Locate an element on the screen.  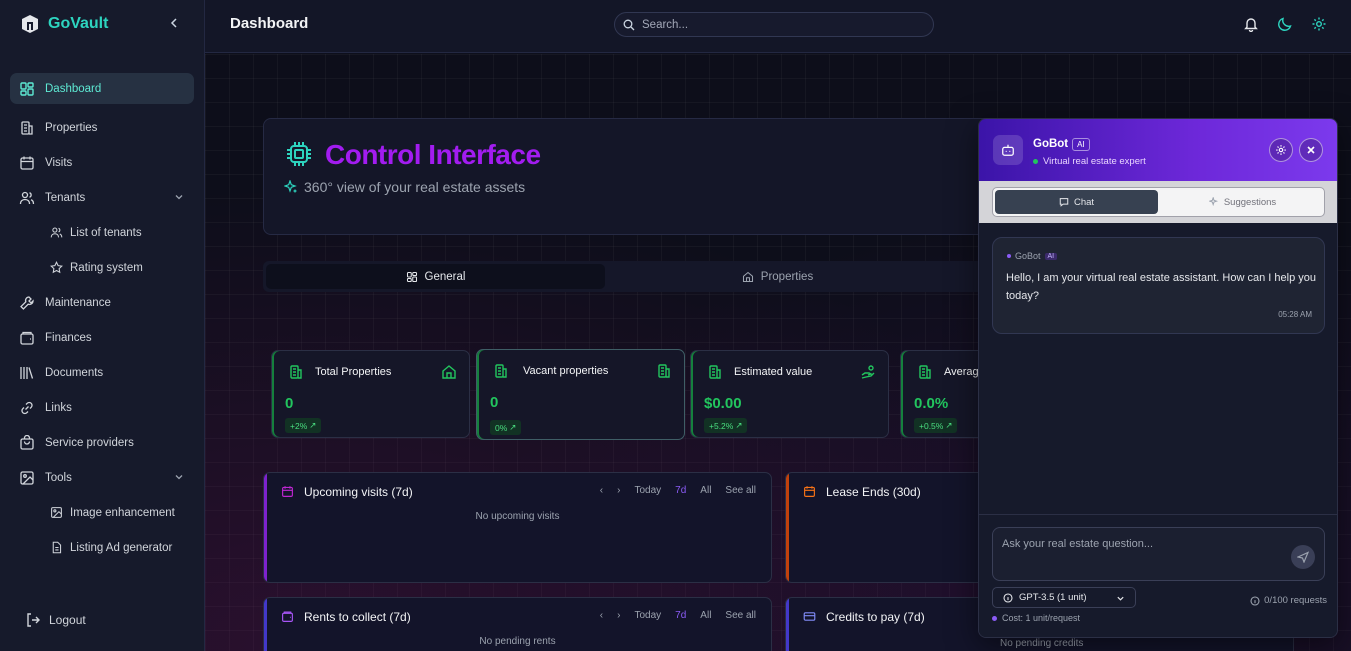
panel-title: Upcoming visits (7d) is located at coordinates (358, 492).